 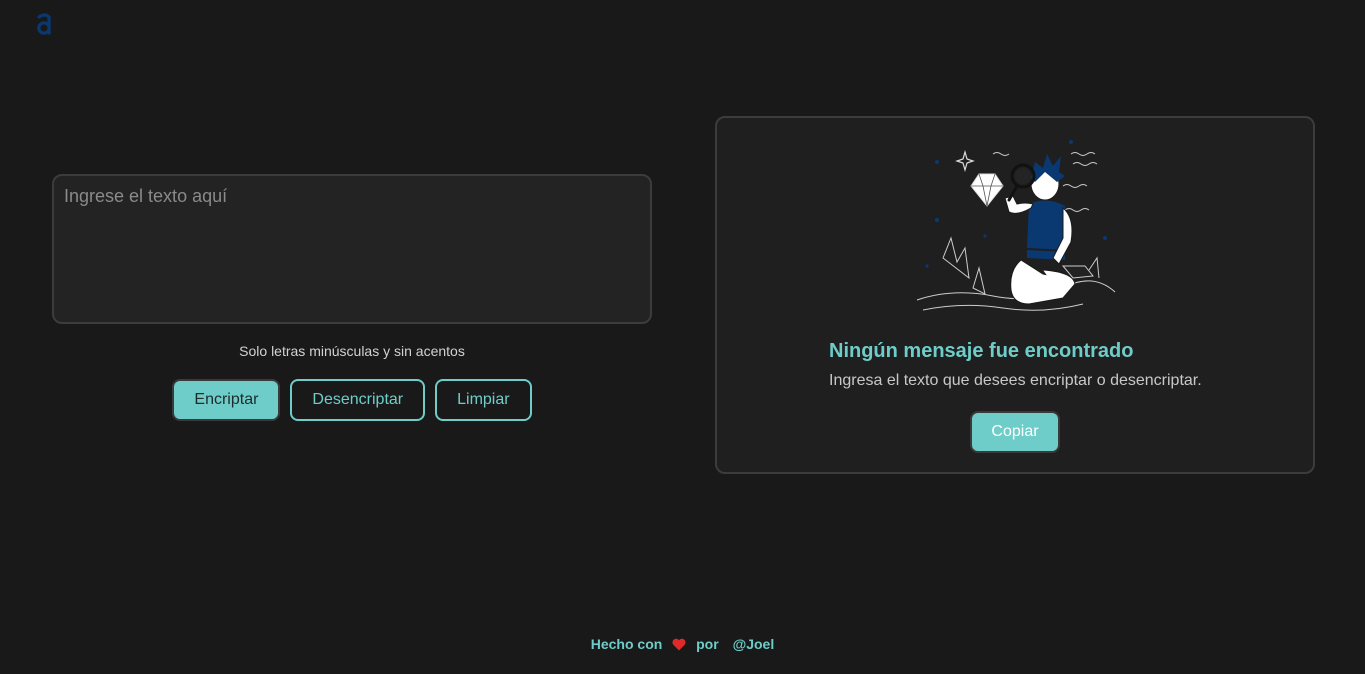 What do you see at coordinates (44, 24) in the screenshot?
I see `alura-logo-icon` at bounding box center [44, 24].